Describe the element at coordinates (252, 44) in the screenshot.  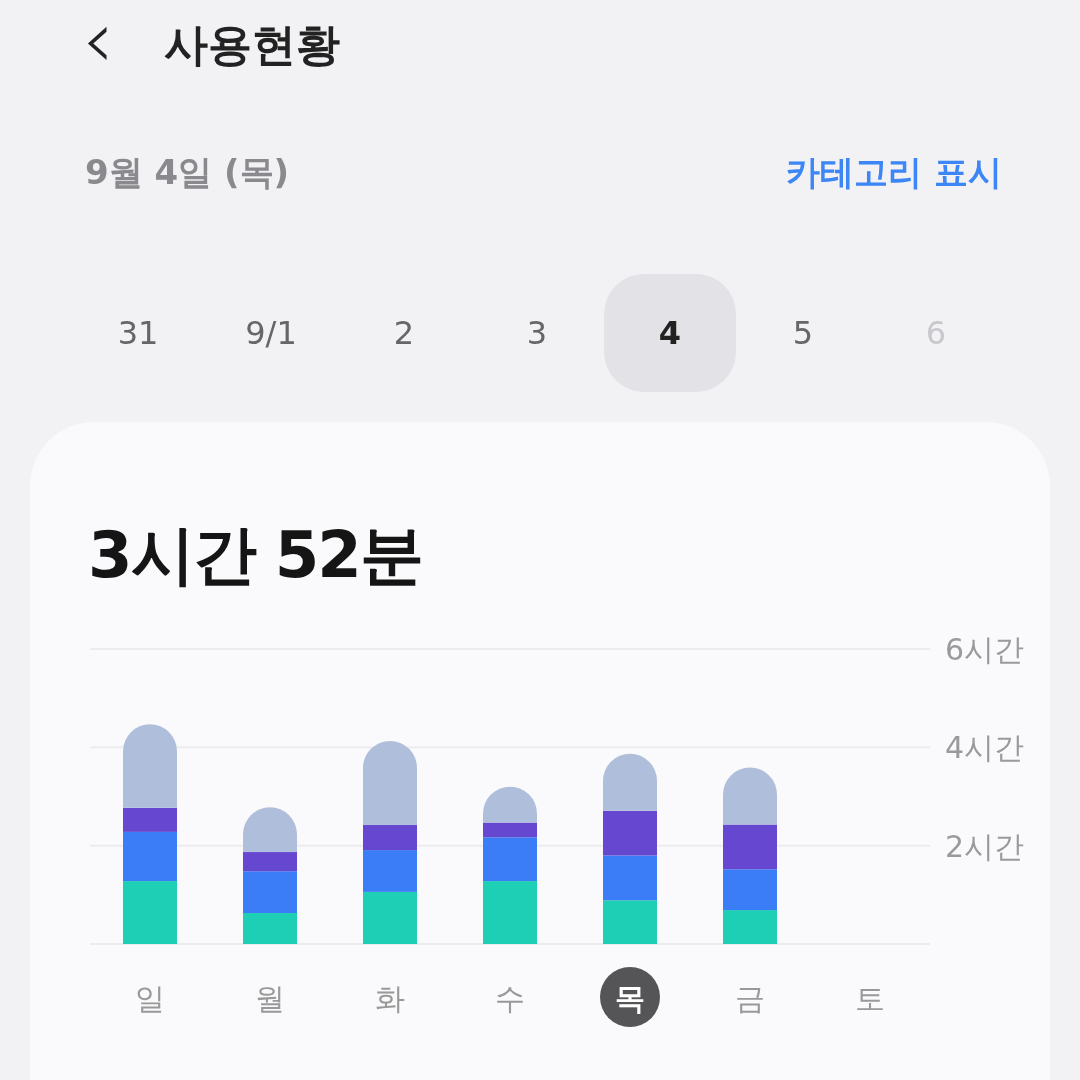
I see `page-title: 사용현황` at that location.